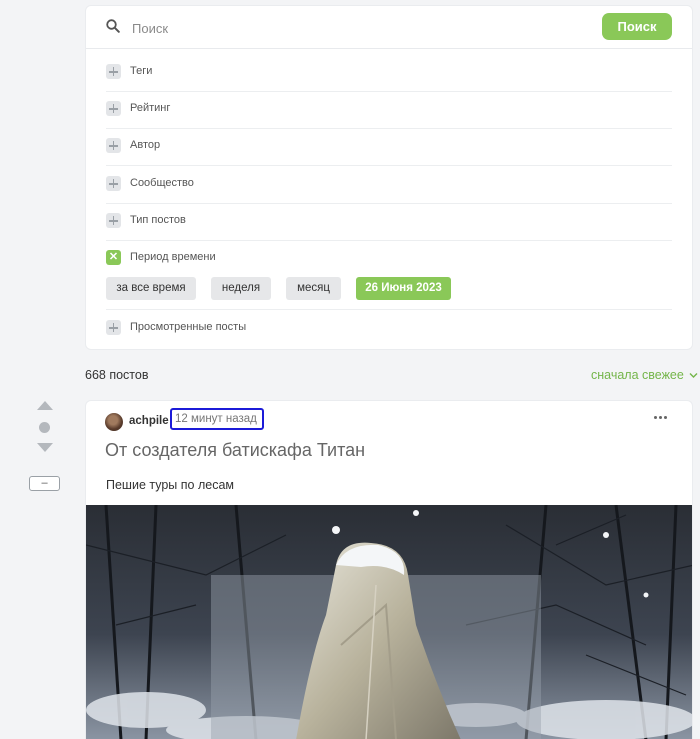  I want to click on filter-author: Автор, so click(389, 147).